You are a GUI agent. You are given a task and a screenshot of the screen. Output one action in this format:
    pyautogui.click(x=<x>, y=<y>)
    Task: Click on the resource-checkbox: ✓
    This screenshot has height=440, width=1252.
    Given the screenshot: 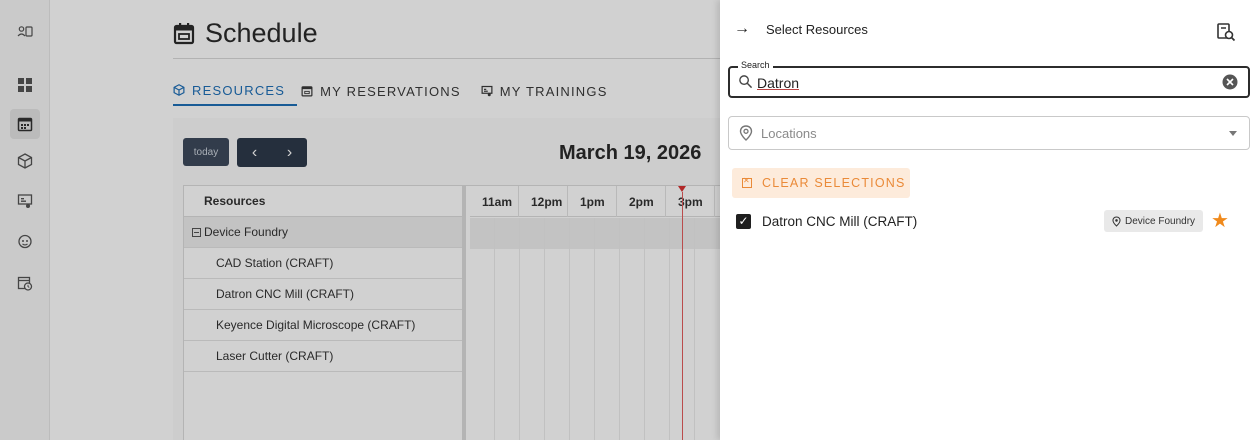 What is the action you would take?
    pyautogui.click(x=743, y=221)
    